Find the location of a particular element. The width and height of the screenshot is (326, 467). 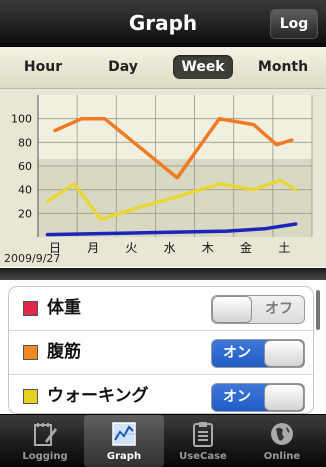

y-tick-label: 40 is located at coordinates (25, 190).